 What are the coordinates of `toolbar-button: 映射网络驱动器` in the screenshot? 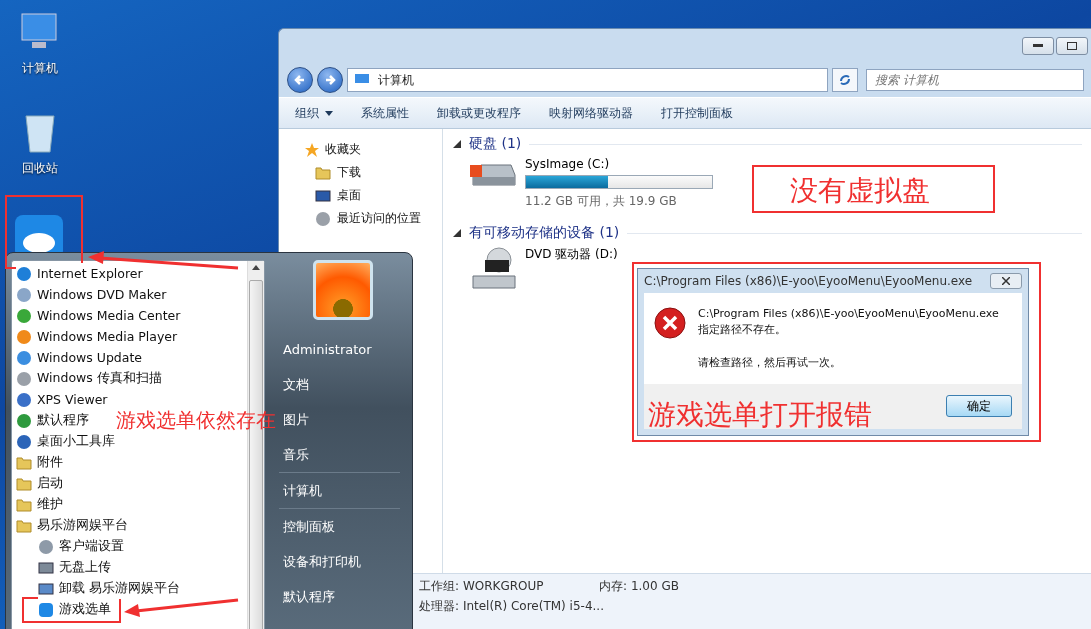 It's located at (591, 113).